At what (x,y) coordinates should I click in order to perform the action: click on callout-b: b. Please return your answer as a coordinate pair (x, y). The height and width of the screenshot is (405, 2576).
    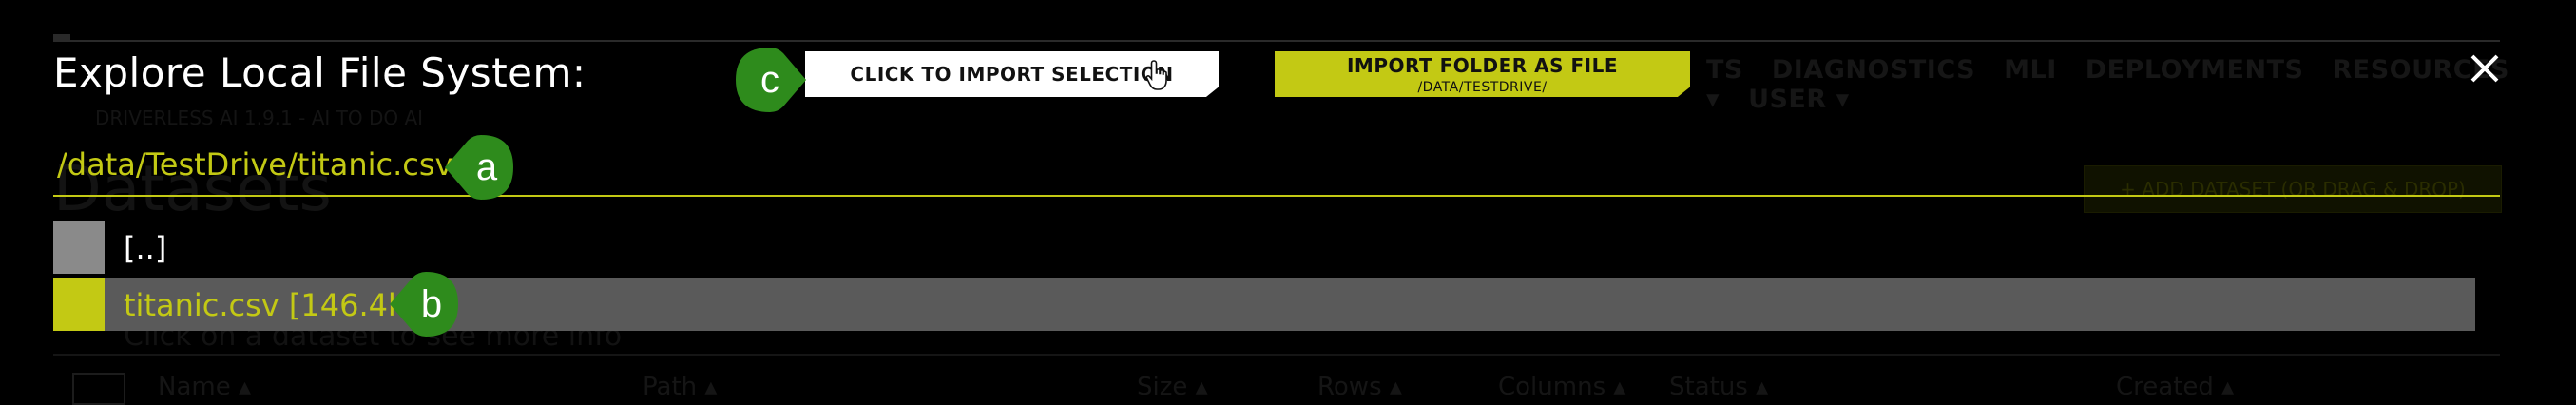
    Looking at the image, I should click on (428, 304).